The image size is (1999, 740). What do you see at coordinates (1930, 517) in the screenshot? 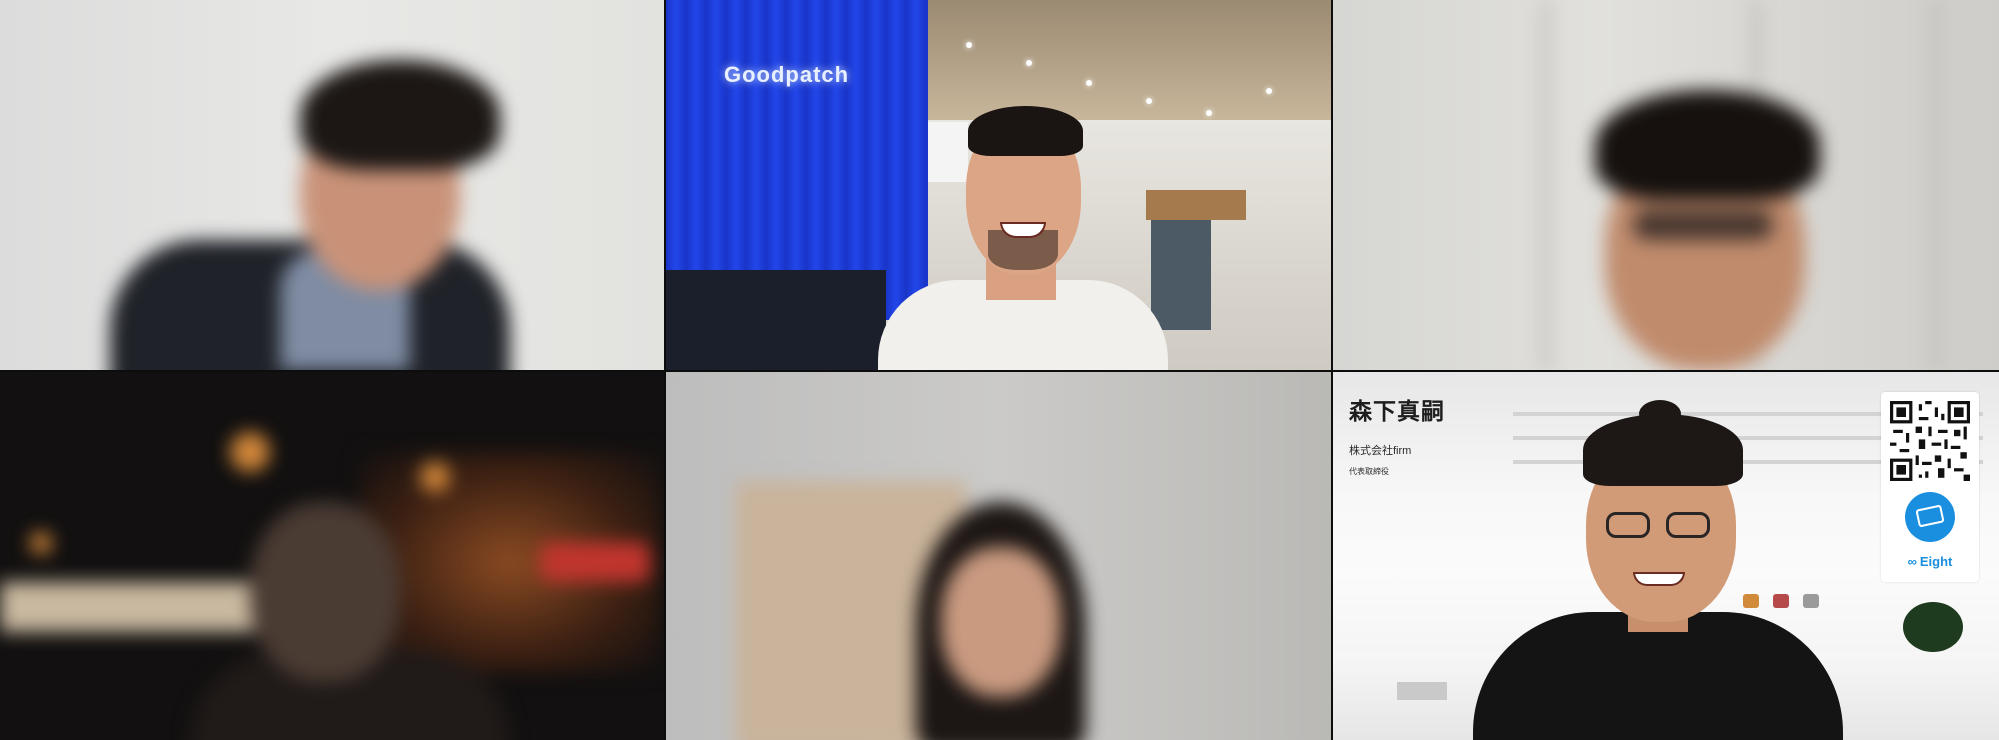
I see `eight-app-icon` at bounding box center [1930, 517].